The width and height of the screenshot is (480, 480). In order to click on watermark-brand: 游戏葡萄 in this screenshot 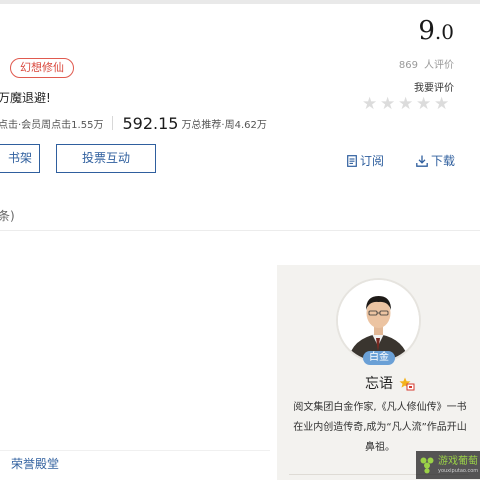, I will do `click(458, 461)`.